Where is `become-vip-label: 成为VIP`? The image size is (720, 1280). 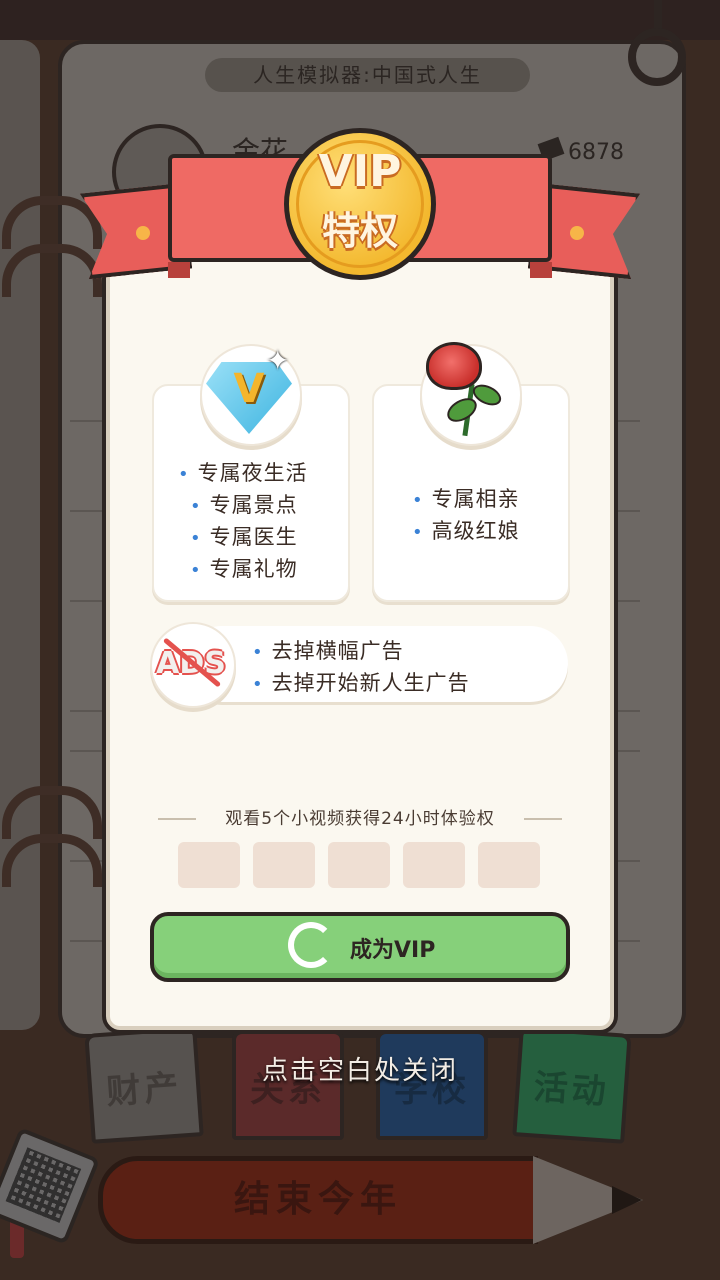 become-vip-label: 成为VIP is located at coordinates (393, 950).